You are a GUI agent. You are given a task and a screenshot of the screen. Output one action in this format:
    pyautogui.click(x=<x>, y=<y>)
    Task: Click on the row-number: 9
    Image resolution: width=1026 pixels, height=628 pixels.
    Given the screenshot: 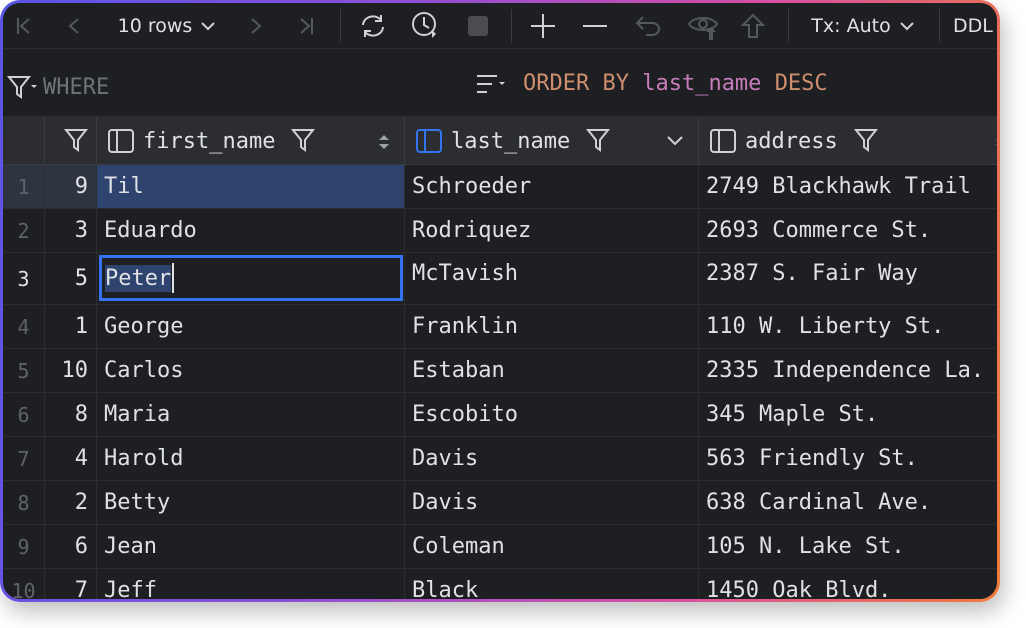 What is the action you would take?
    pyautogui.click(x=24, y=546)
    